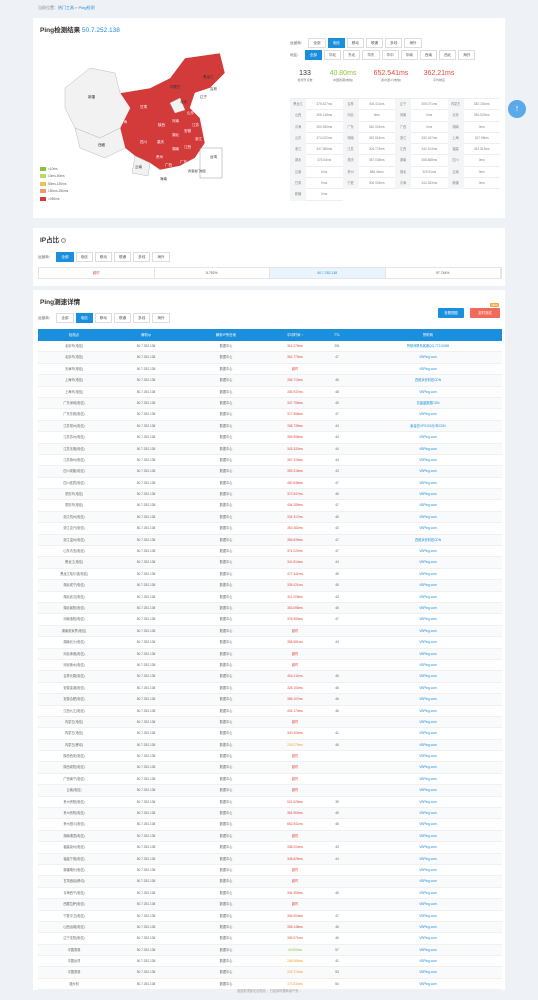  I want to click on region-cell: 河北 0ms, so click(368, 116).